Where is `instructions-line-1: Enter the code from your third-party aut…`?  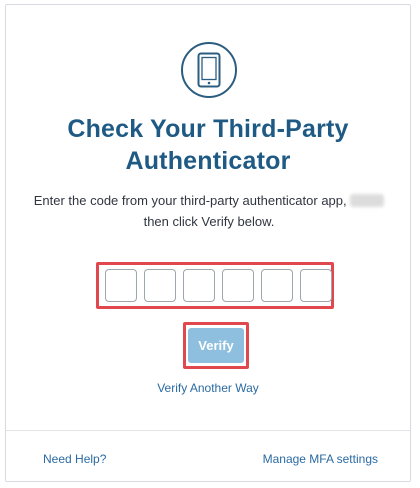
instructions-line-1: Enter the code from your third-party aut… is located at coordinates (190, 200).